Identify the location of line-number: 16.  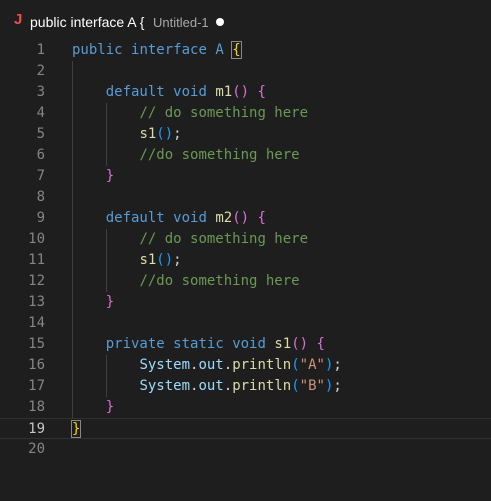
(36, 365).